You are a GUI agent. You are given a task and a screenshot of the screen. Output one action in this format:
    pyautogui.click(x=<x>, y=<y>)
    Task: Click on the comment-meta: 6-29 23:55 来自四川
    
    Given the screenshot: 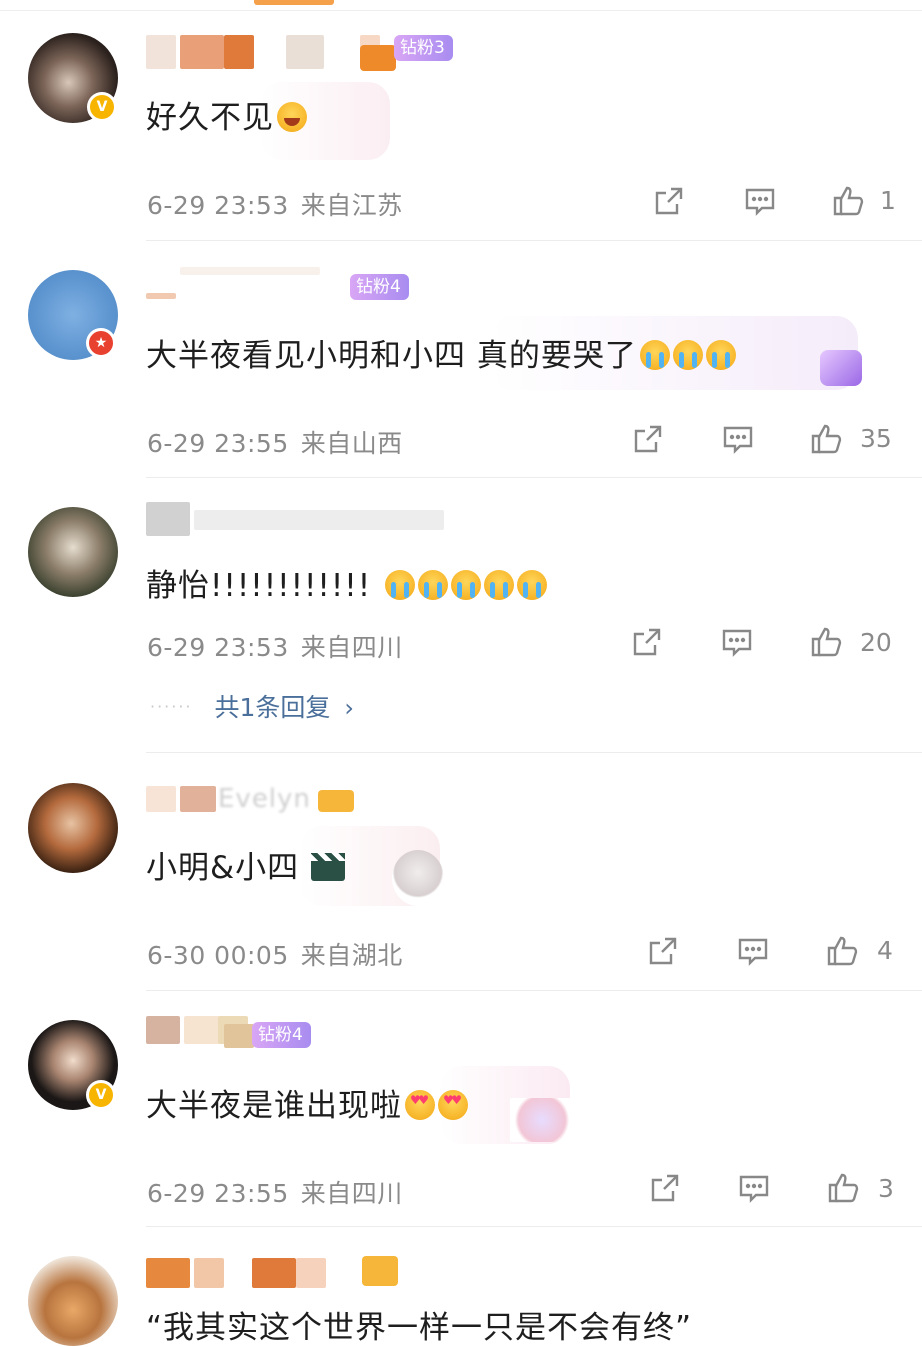 What is the action you would take?
    pyautogui.click(x=275, y=1193)
    